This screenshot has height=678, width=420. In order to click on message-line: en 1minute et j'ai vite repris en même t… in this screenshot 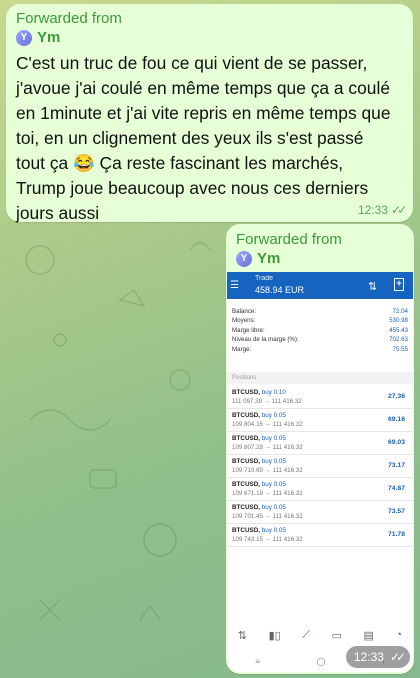, I will do `click(203, 113)`.